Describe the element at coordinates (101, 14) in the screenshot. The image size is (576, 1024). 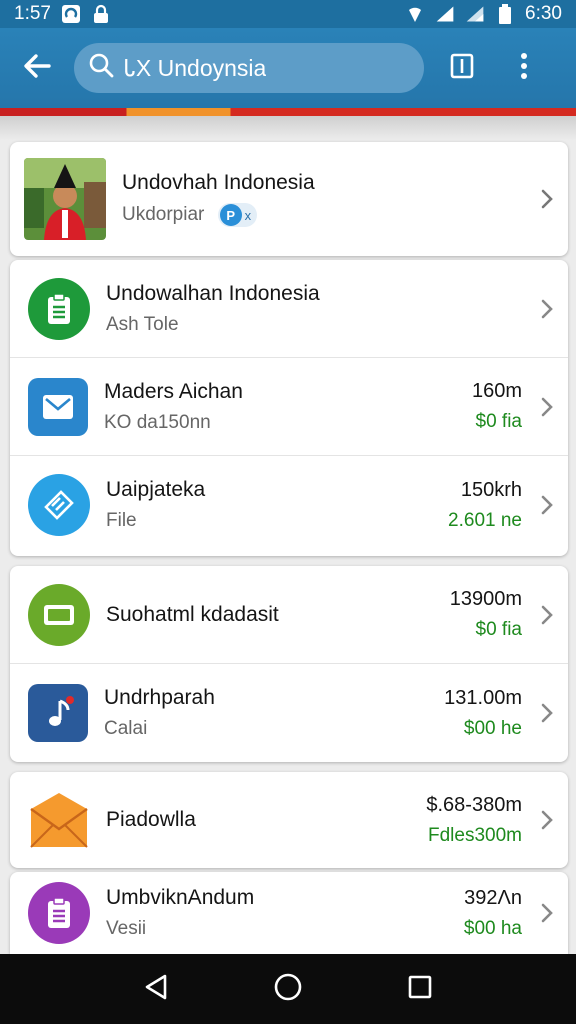
I see `lock-icon` at that location.